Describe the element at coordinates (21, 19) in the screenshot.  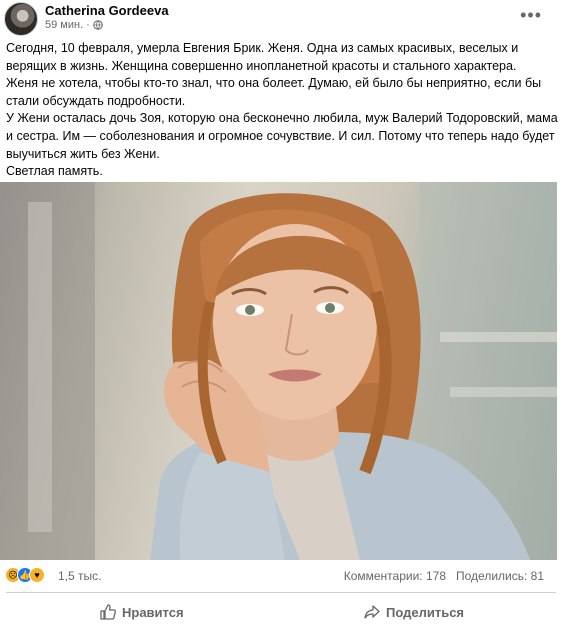
I see `author-avatar` at that location.